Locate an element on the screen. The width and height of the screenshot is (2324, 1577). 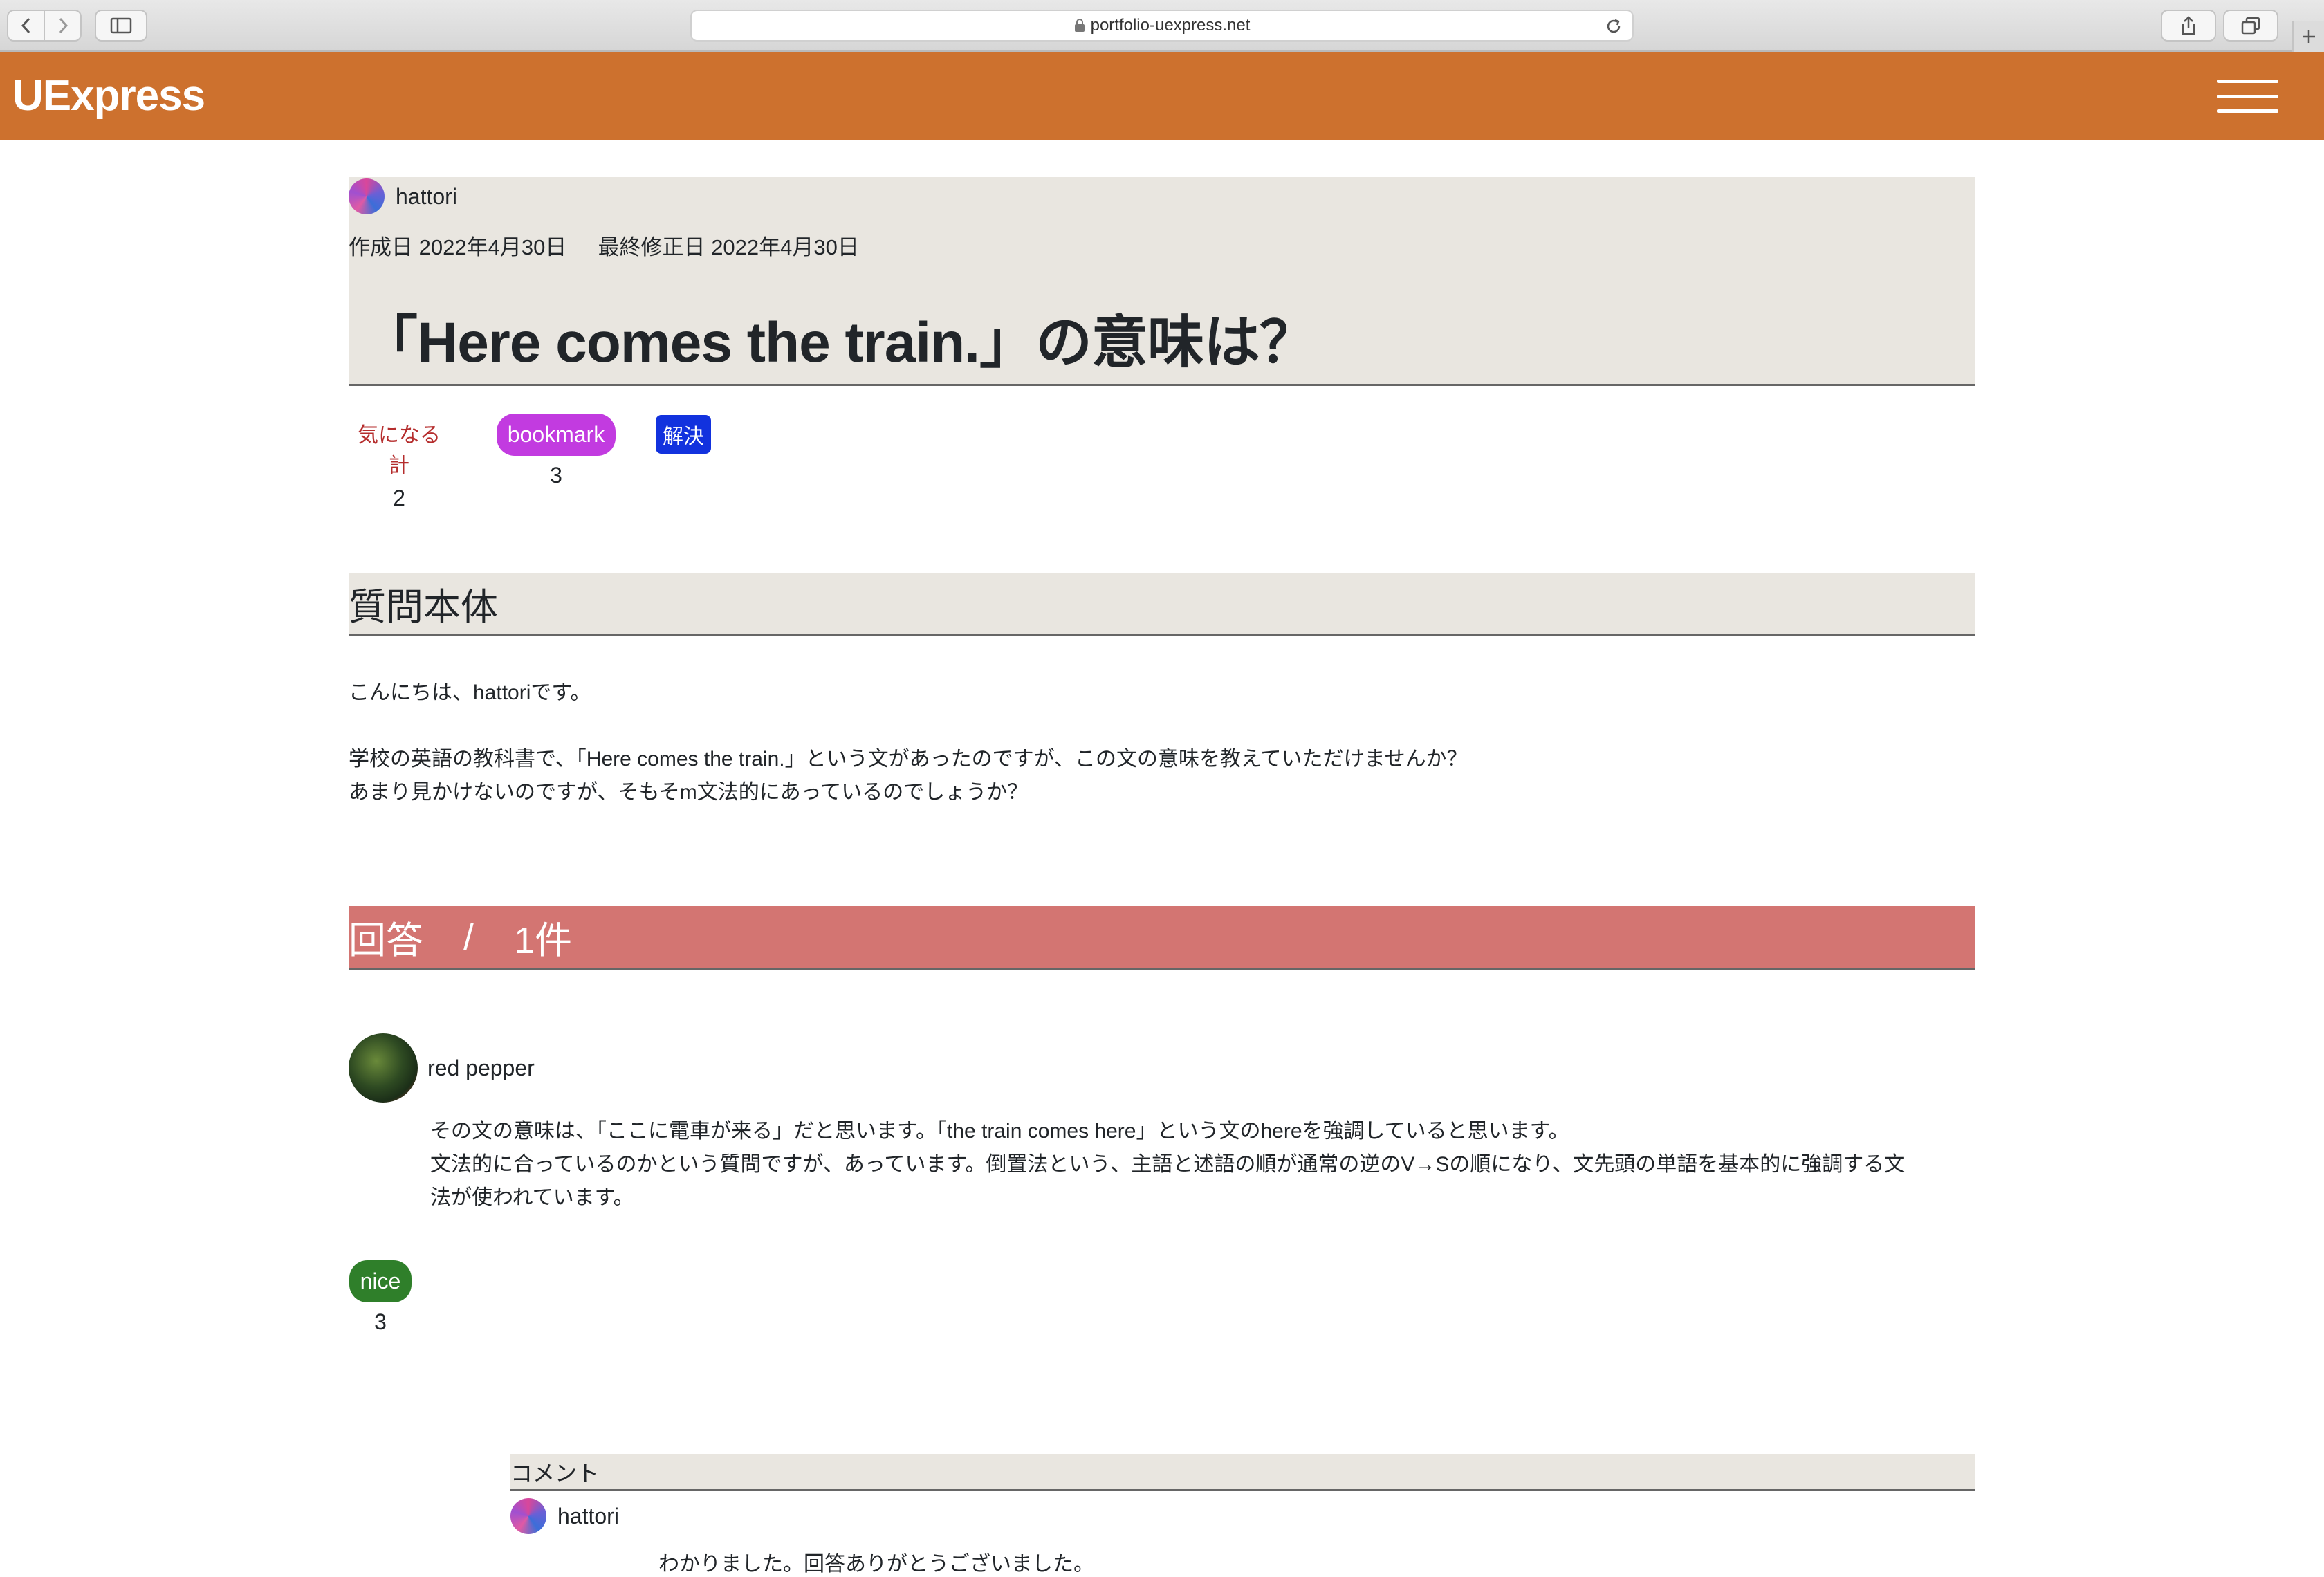
interest-label: 気になる計 is located at coordinates (399, 448).